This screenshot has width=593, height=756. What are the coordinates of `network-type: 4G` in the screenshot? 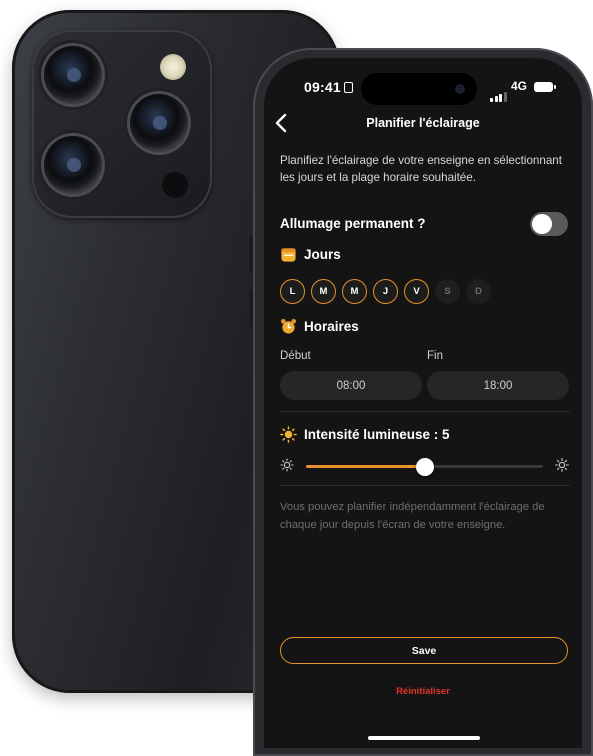 It's located at (519, 86).